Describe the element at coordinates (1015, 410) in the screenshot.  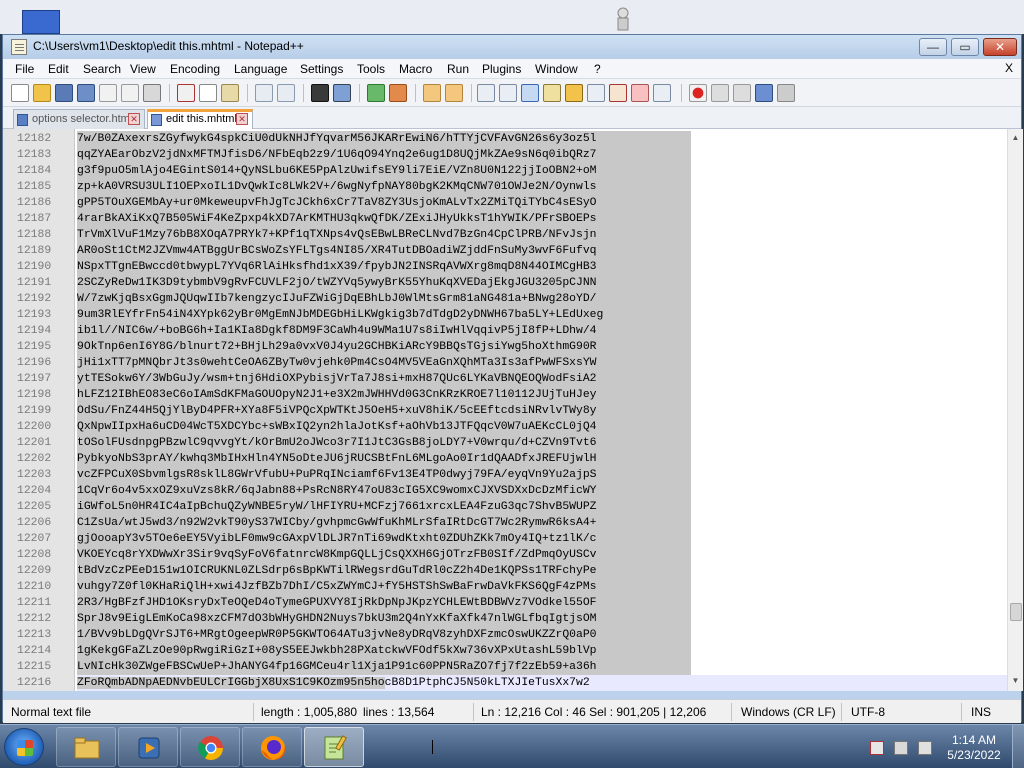
I see `vertical-scrollbar: ▲ ▼` at that location.